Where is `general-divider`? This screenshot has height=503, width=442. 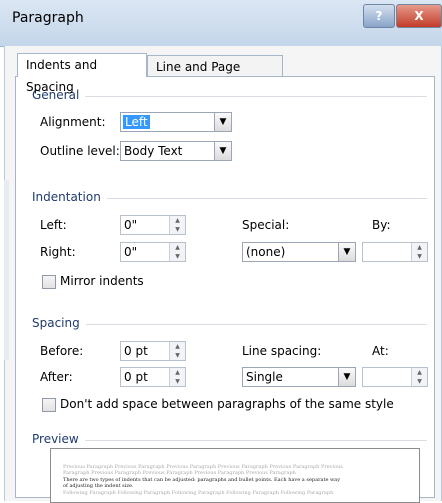
general-divider is located at coordinates (229, 96).